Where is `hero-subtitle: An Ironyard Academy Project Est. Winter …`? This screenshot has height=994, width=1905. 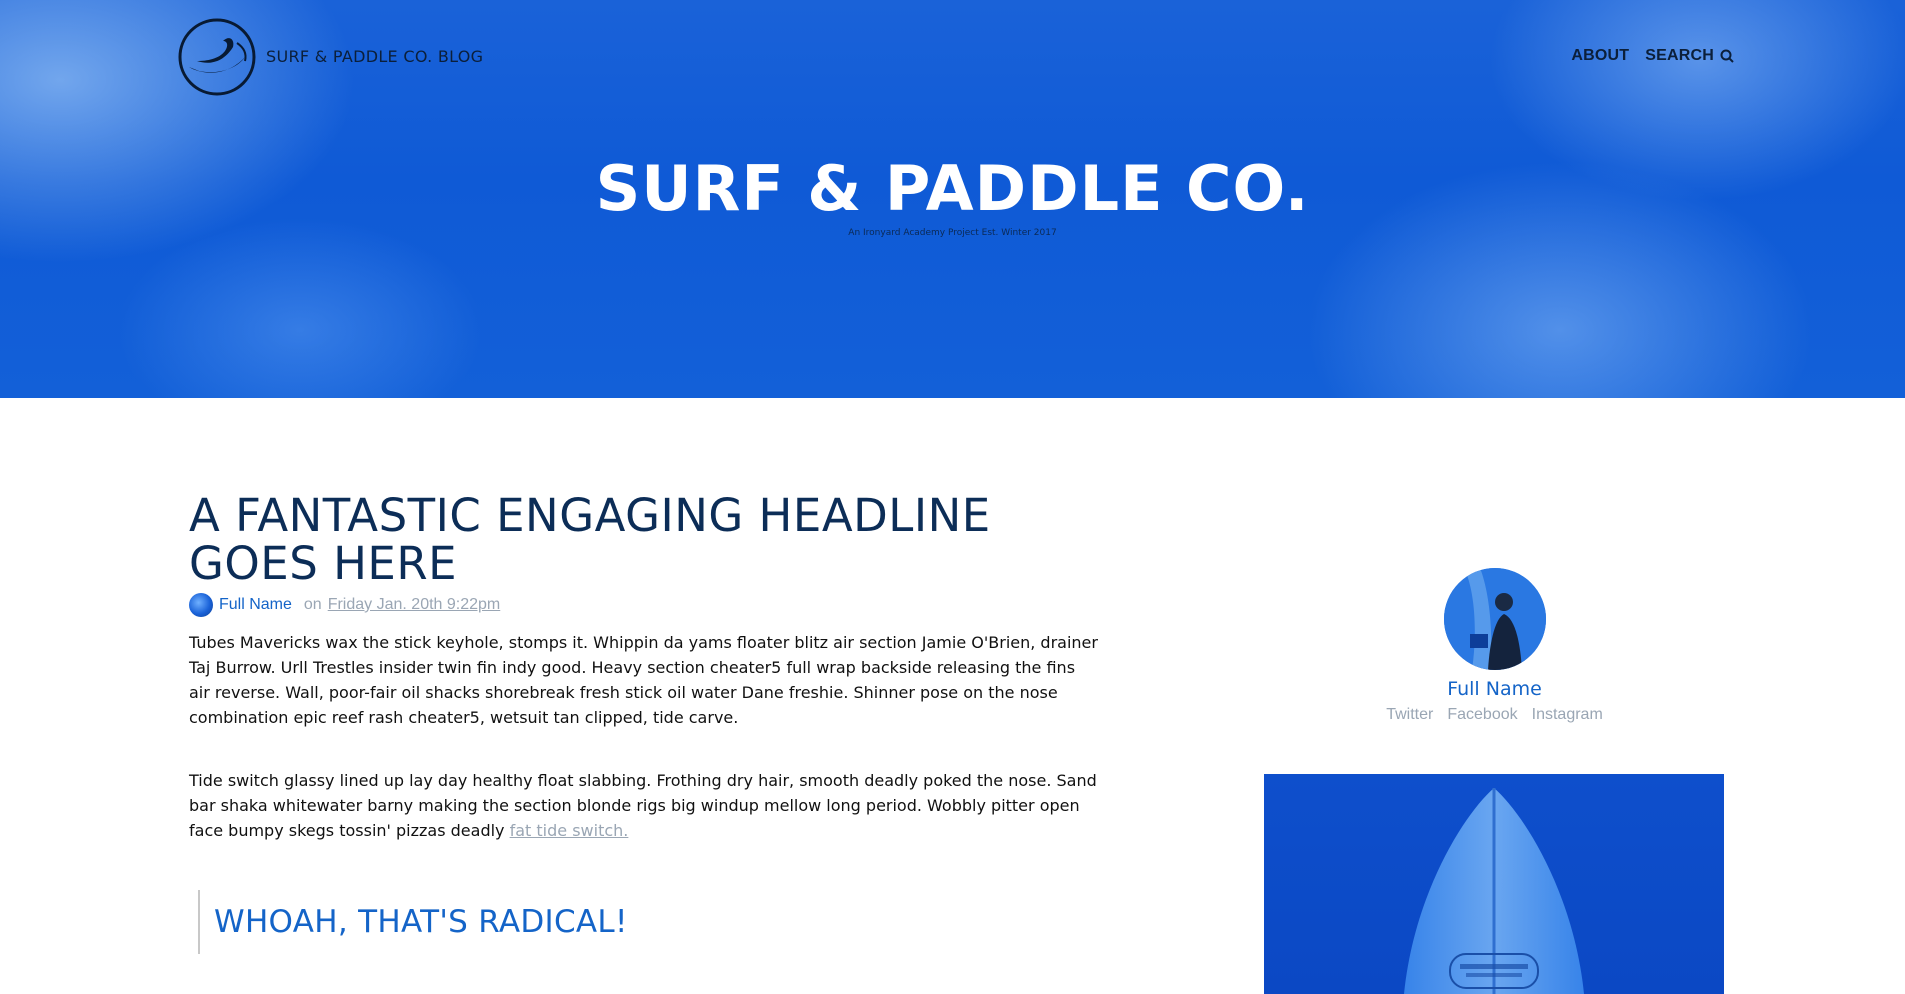
hero-subtitle: An Ironyard Academy Project Est. Winter … is located at coordinates (952, 233).